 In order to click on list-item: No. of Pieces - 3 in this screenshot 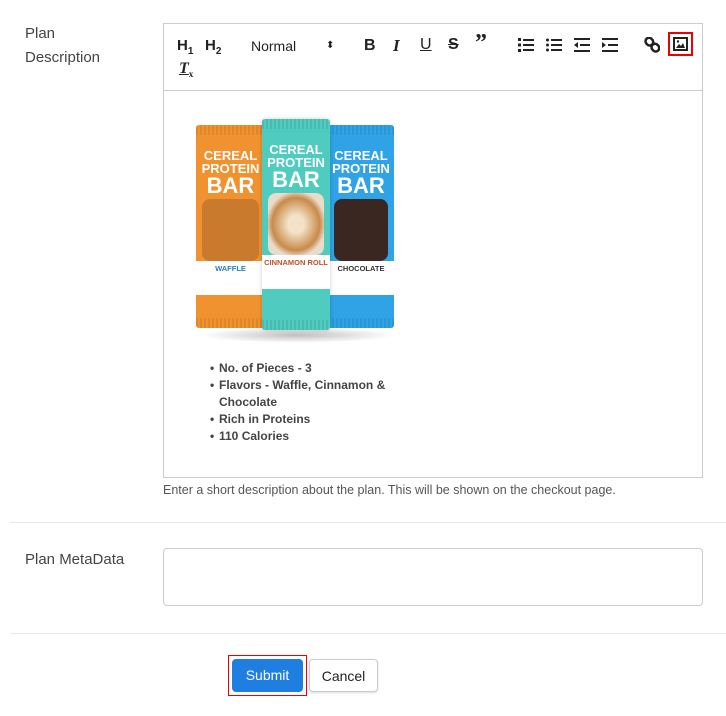, I will do `click(305, 368)`.